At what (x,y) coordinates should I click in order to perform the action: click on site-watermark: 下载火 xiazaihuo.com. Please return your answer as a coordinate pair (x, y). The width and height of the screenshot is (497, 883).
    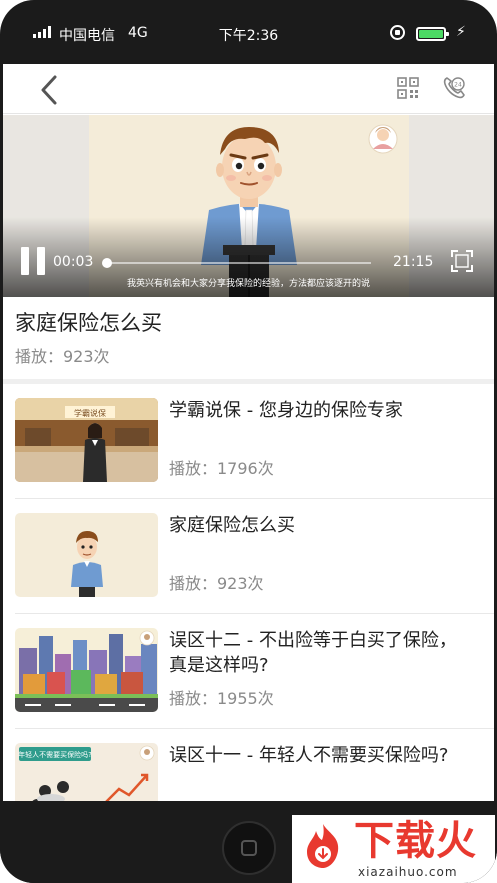
    Looking at the image, I should click on (393, 849).